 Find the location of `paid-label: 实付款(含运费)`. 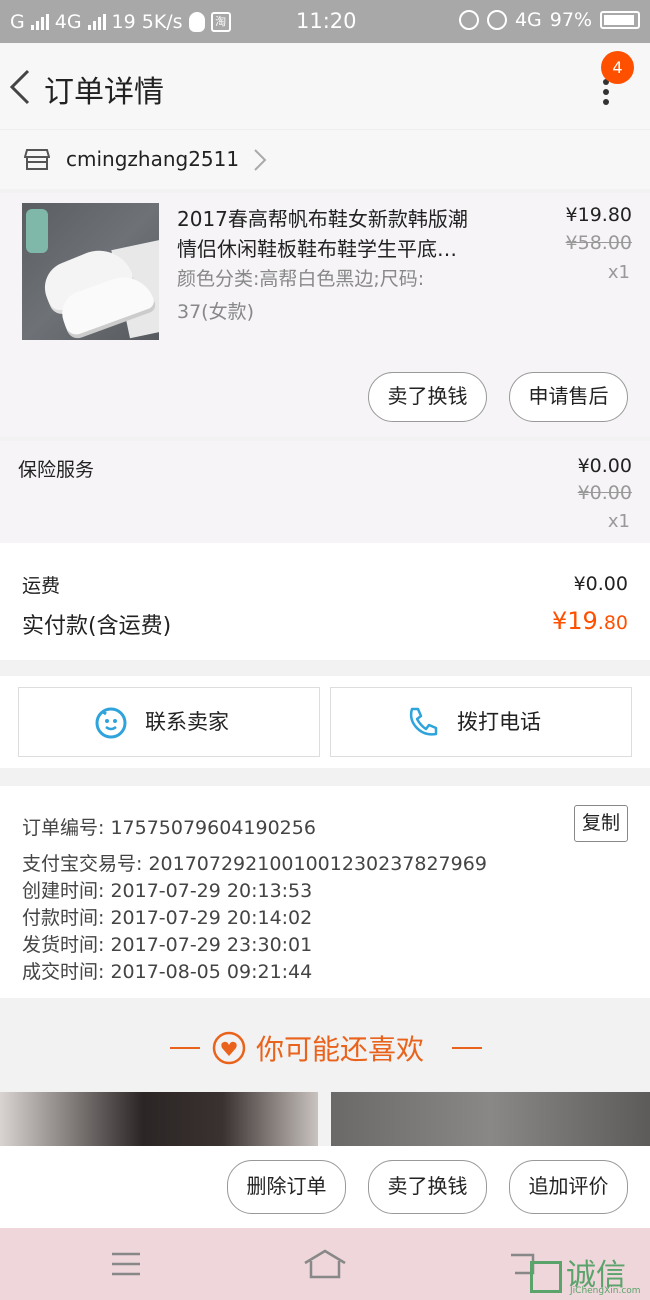

paid-label: 实付款(含运费) is located at coordinates (97, 626).